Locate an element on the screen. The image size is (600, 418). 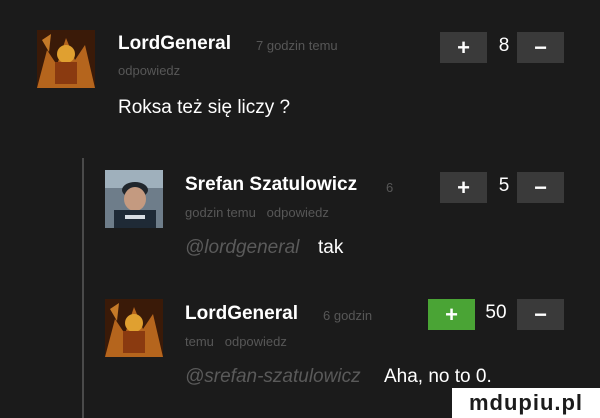
comment-text: Roksa też się liczy ? is located at coordinates (204, 107).